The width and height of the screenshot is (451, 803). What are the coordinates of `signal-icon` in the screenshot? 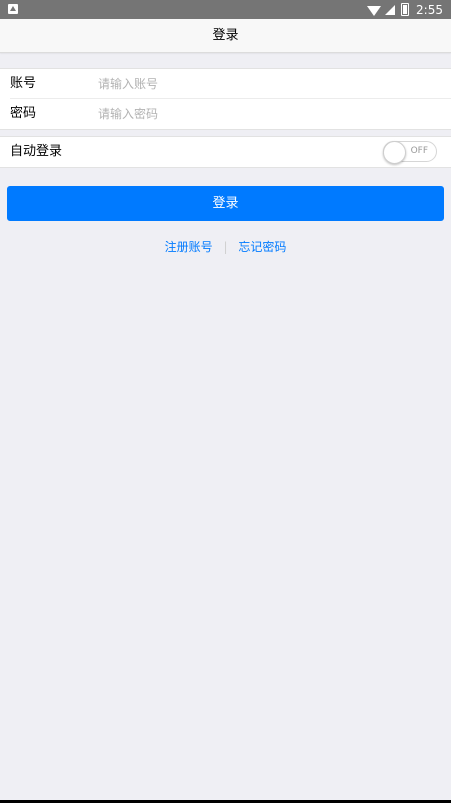 It's located at (390, 9).